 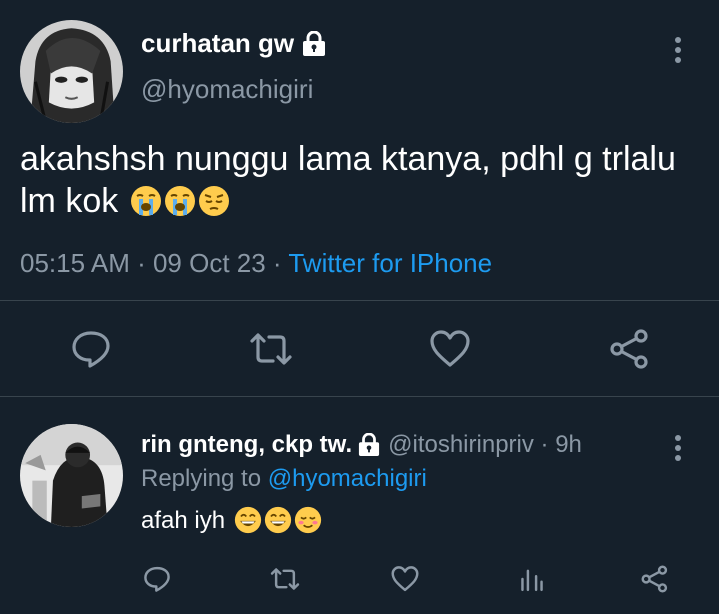 I want to click on smiling-face-icon, so click(x=308, y=520).